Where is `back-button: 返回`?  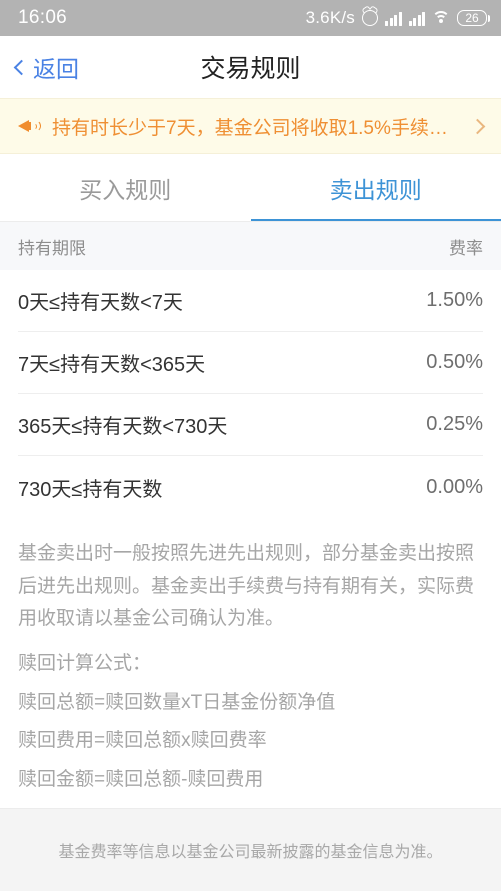
back-button: 返回 is located at coordinates (47, 67).